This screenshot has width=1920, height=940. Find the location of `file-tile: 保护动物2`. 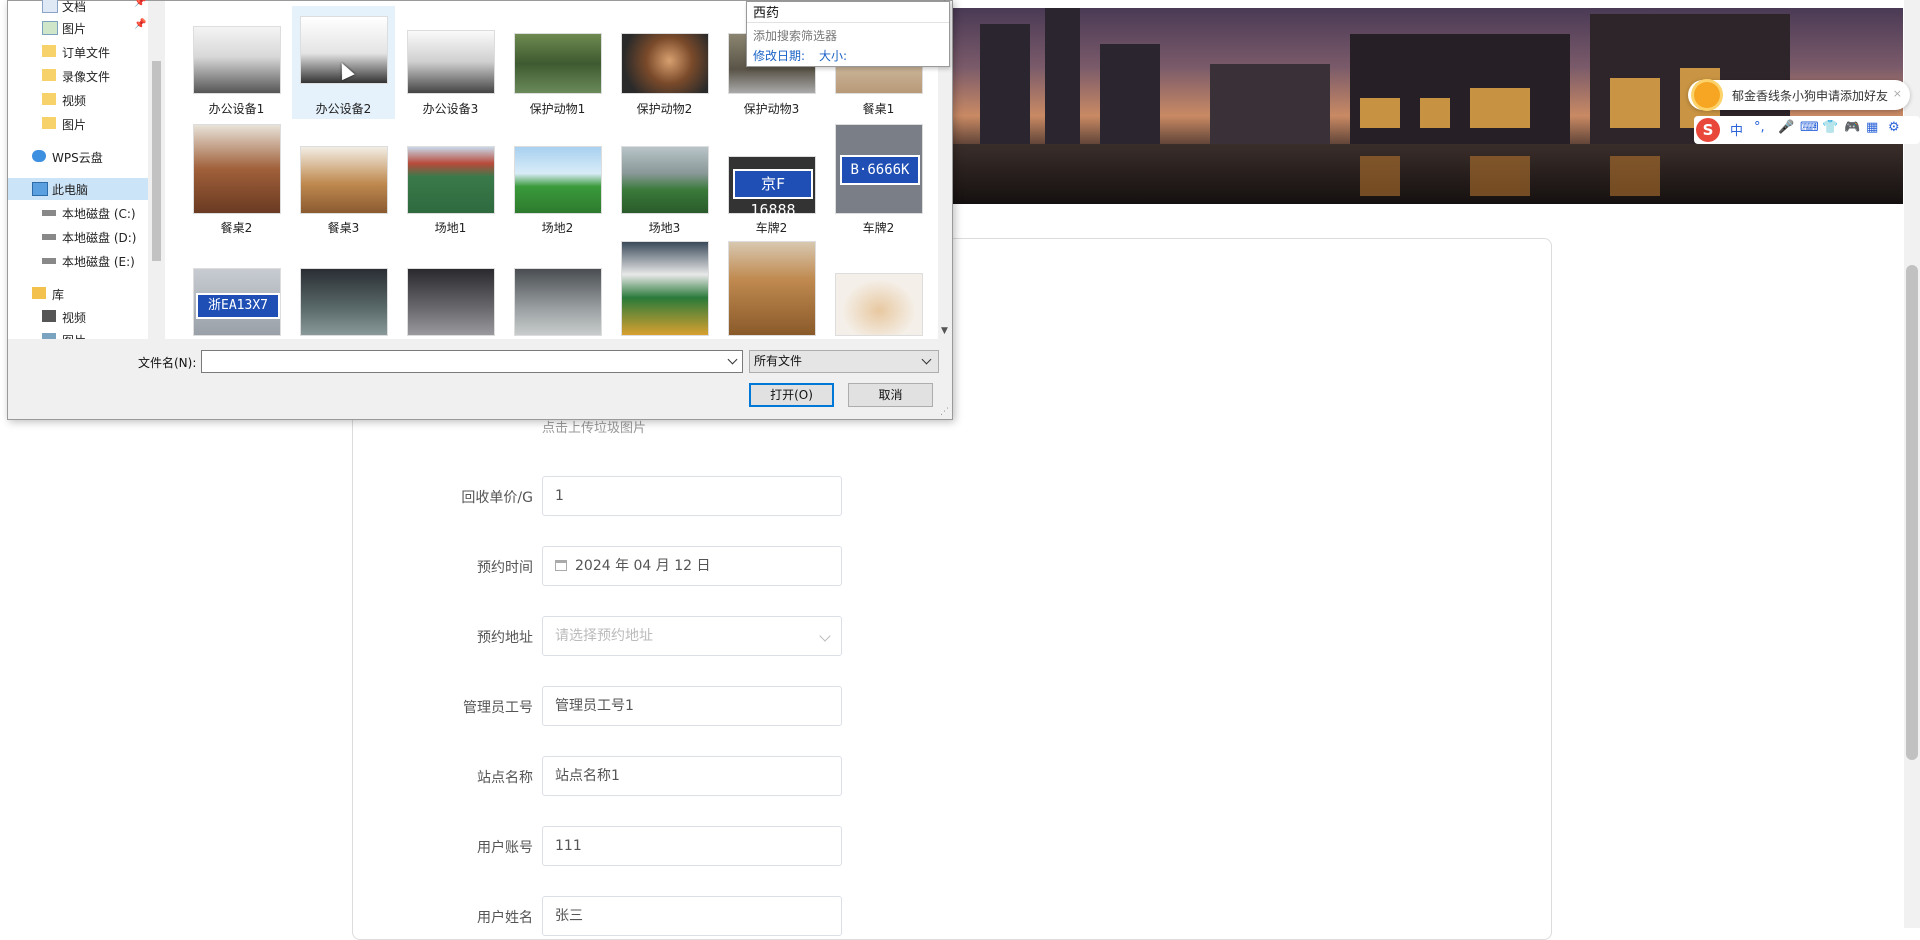

file-tile: 保护动物2 is located at coordinates (664, 62).